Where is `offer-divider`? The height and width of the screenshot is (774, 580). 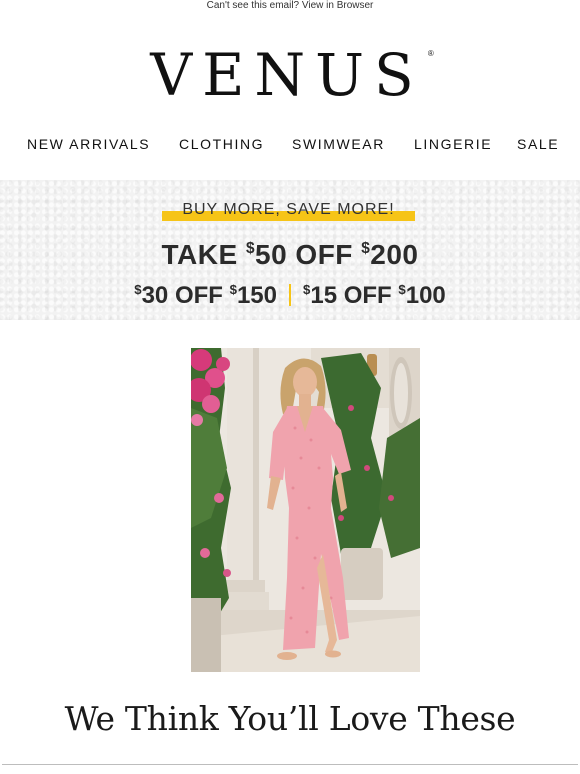
offer-divider is located at coordinates (290, 295).